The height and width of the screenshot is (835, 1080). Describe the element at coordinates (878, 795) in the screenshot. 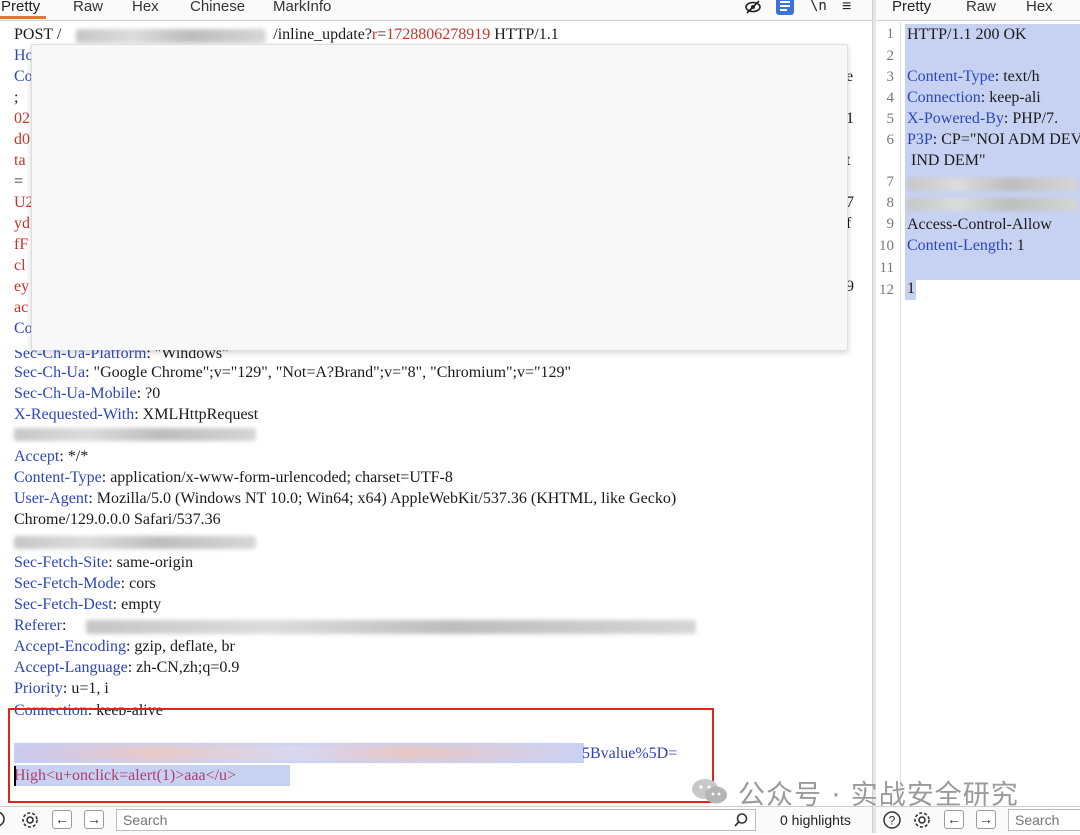

I see `watermark-text: 公众号 · 实战安全研究` at that location.